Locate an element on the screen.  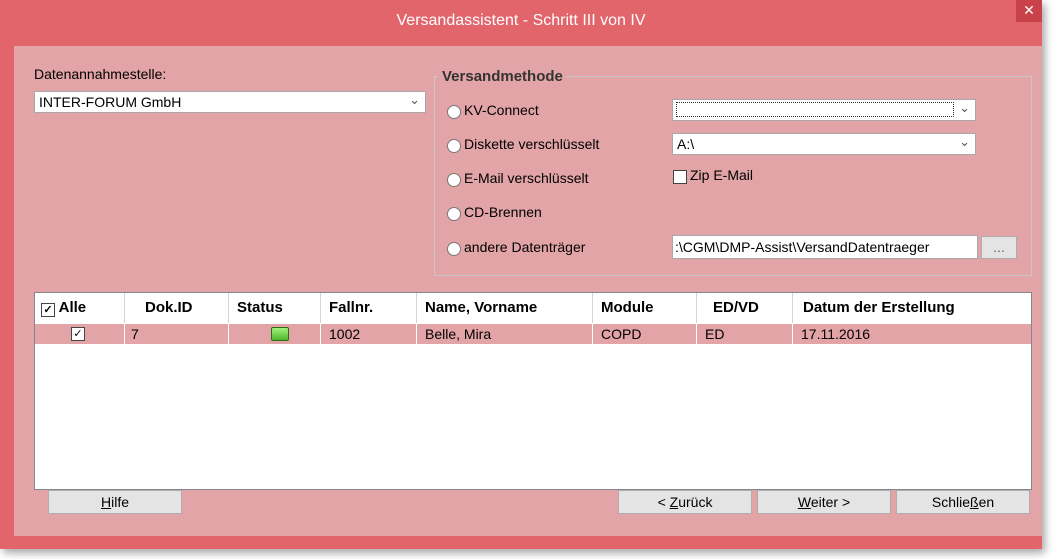
back-prefix: < is located at coordinates (663, 502).